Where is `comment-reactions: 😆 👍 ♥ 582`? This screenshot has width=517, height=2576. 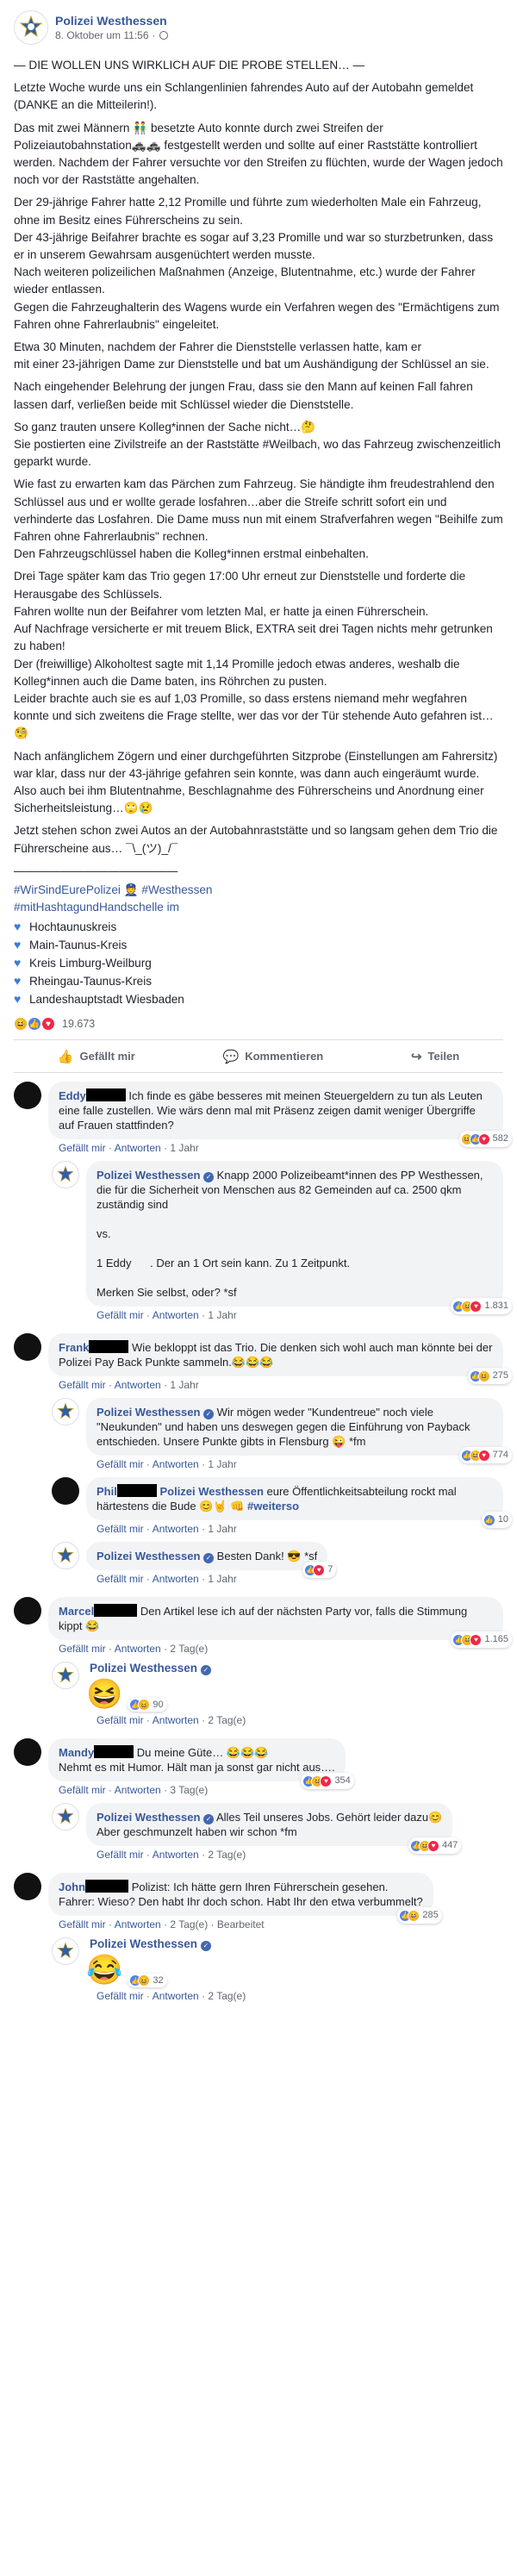 comment-reactions: 😆 👍 ♥ 582 is located at coordinates (485, 1139).